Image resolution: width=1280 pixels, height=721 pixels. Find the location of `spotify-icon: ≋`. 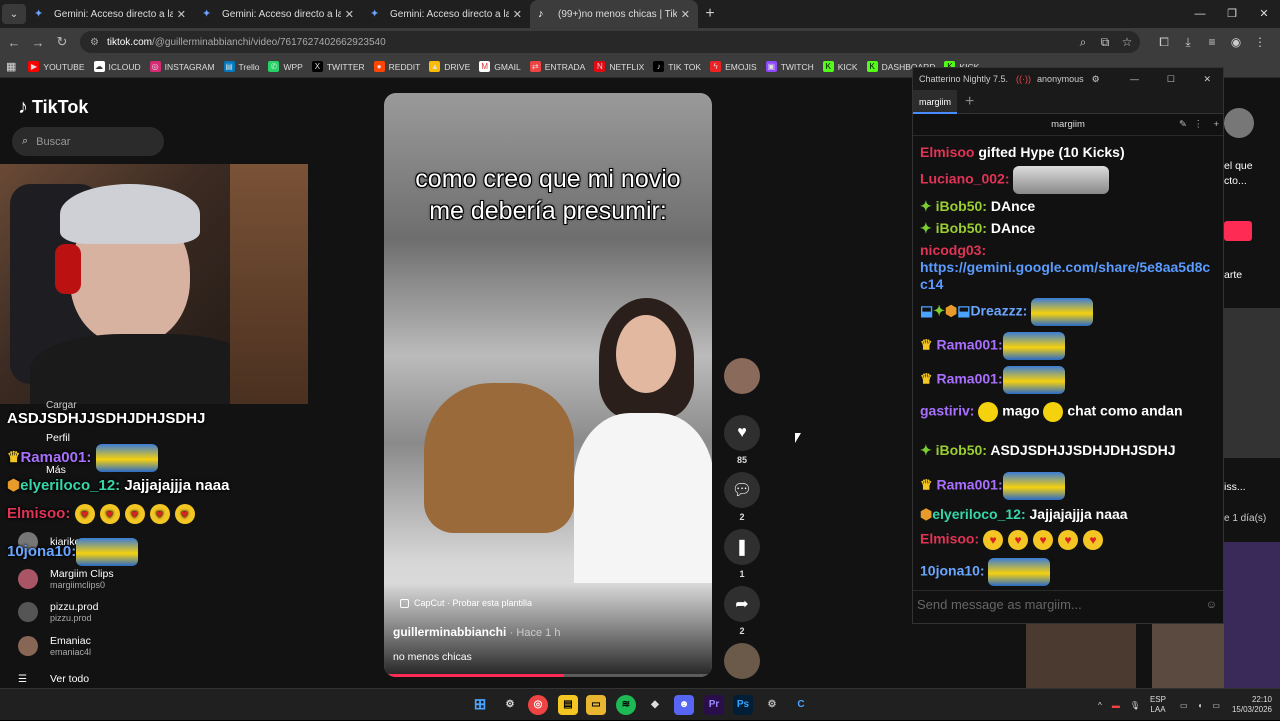

spotify-icon: ≋ is located at coordinates (626, 705).